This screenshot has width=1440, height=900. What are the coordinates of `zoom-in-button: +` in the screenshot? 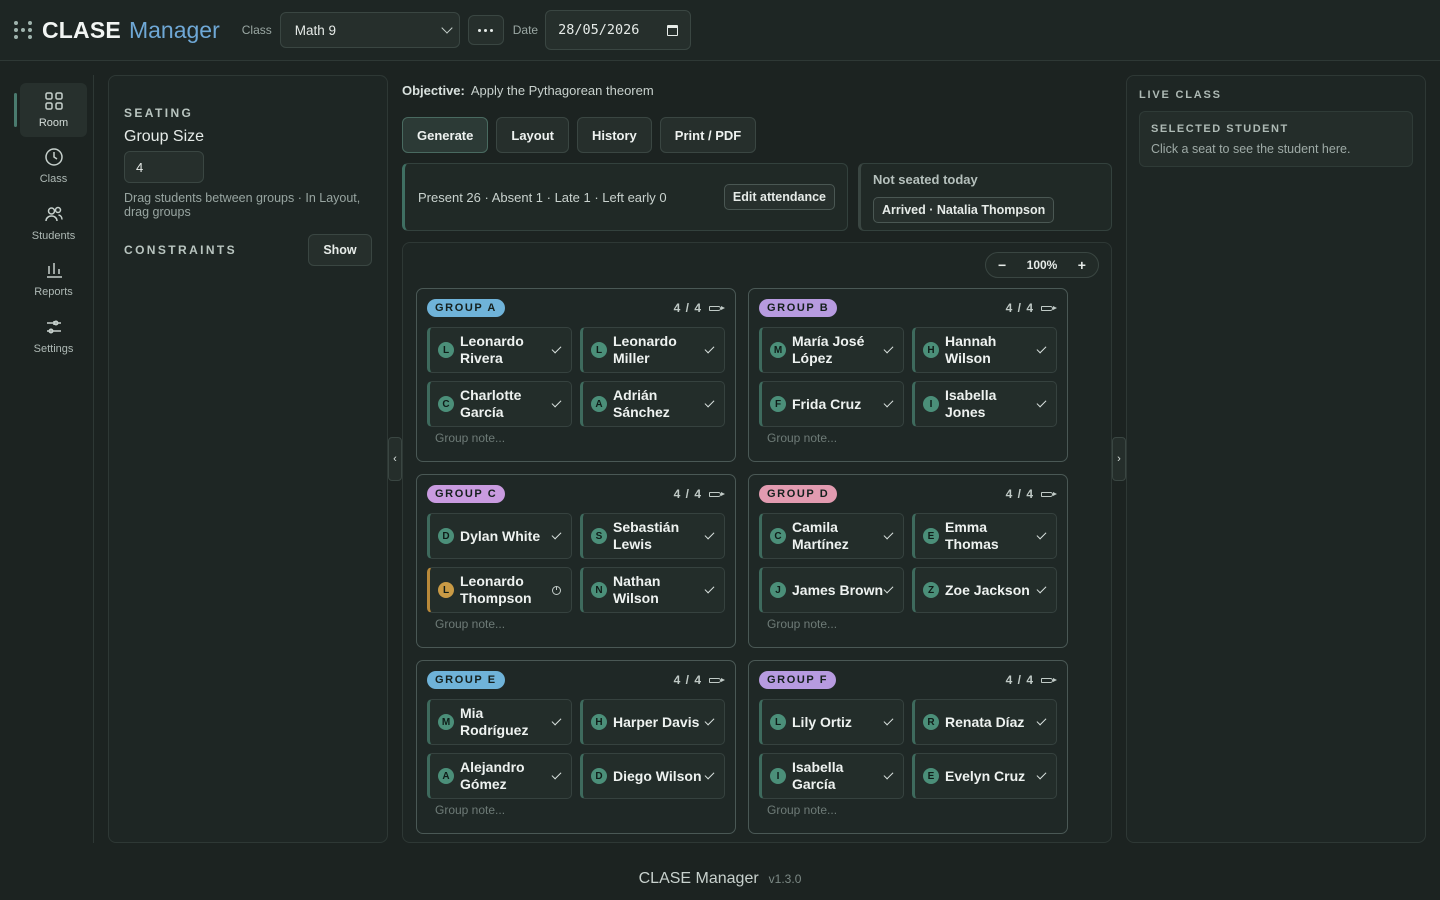 It's located at (1082, 265).